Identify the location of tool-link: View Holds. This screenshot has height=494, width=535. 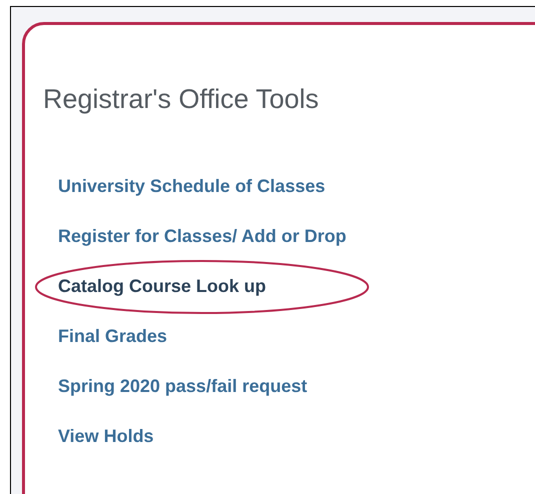
(106, 436).